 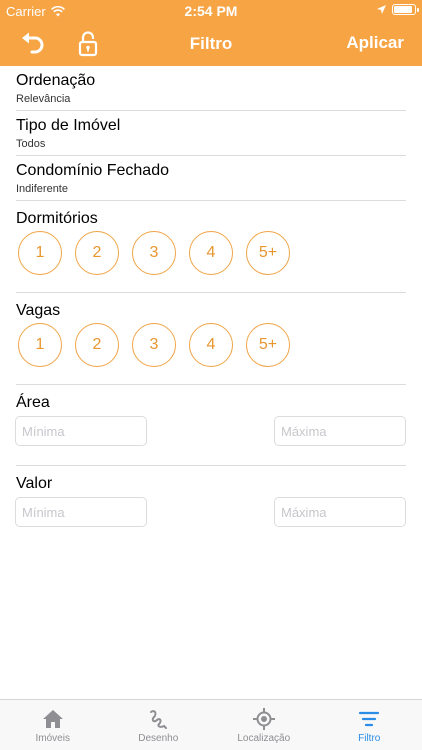 I want to click on tab-imoveis: Imóveis, so click(x=53, y=725).